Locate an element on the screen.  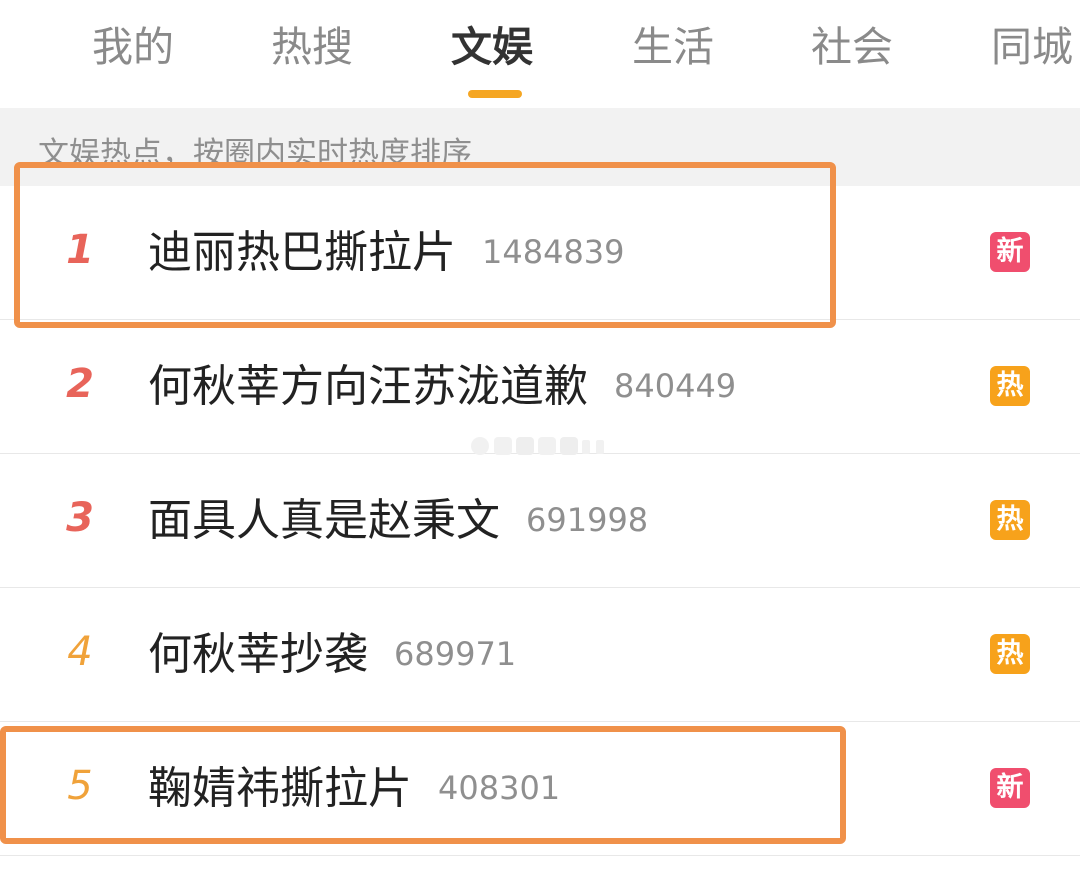
heat-count: 408301 is located at coordinates (499, 788).